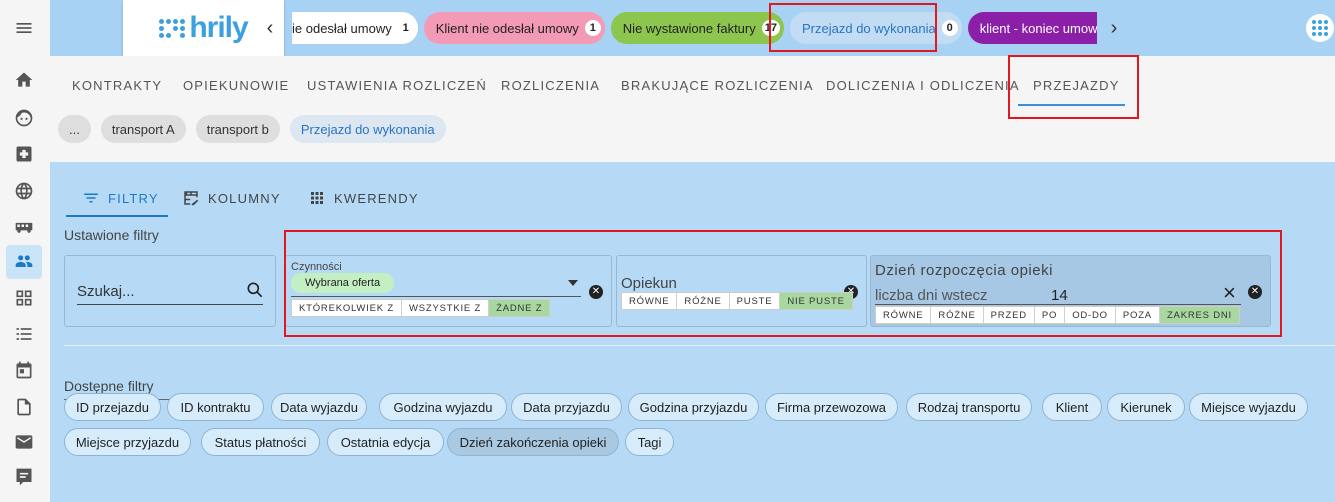 Image resolution: width=1335 pixels, height=502 pixels. I want to click on panel-tab-kolumny: KOLUMNY, so click(231, 198).